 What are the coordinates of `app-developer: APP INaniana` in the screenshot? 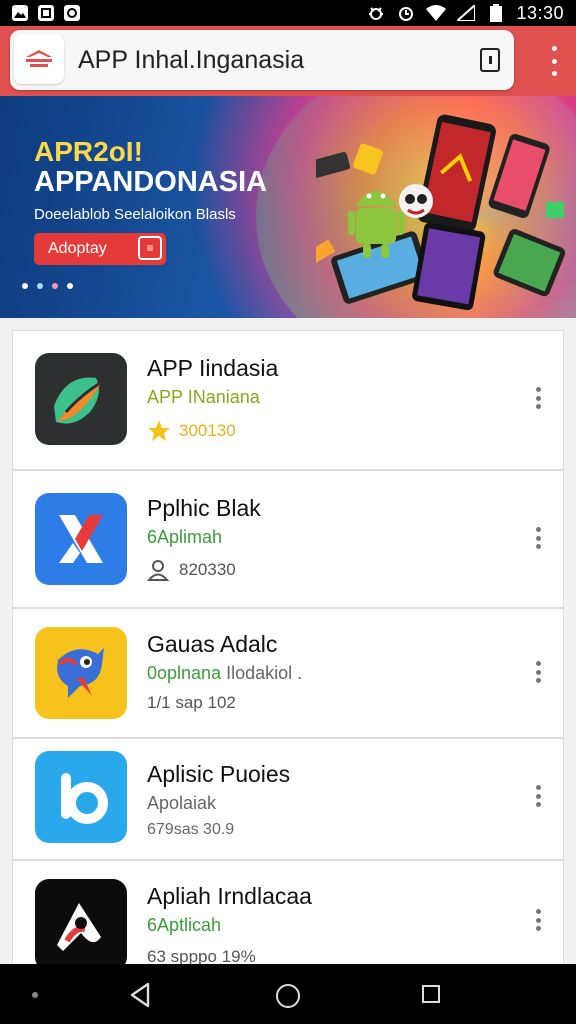 It's located at (203, 397).